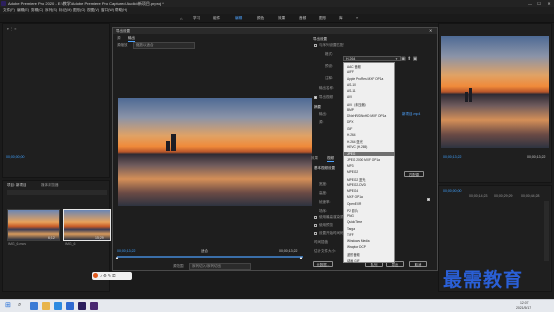 This screenshot has height=312, width=554. Describe the element at coordinates (366, 116) in the screenshot. I see `format-option: DNxHR/DNxHD MXF OP1a` at that location.